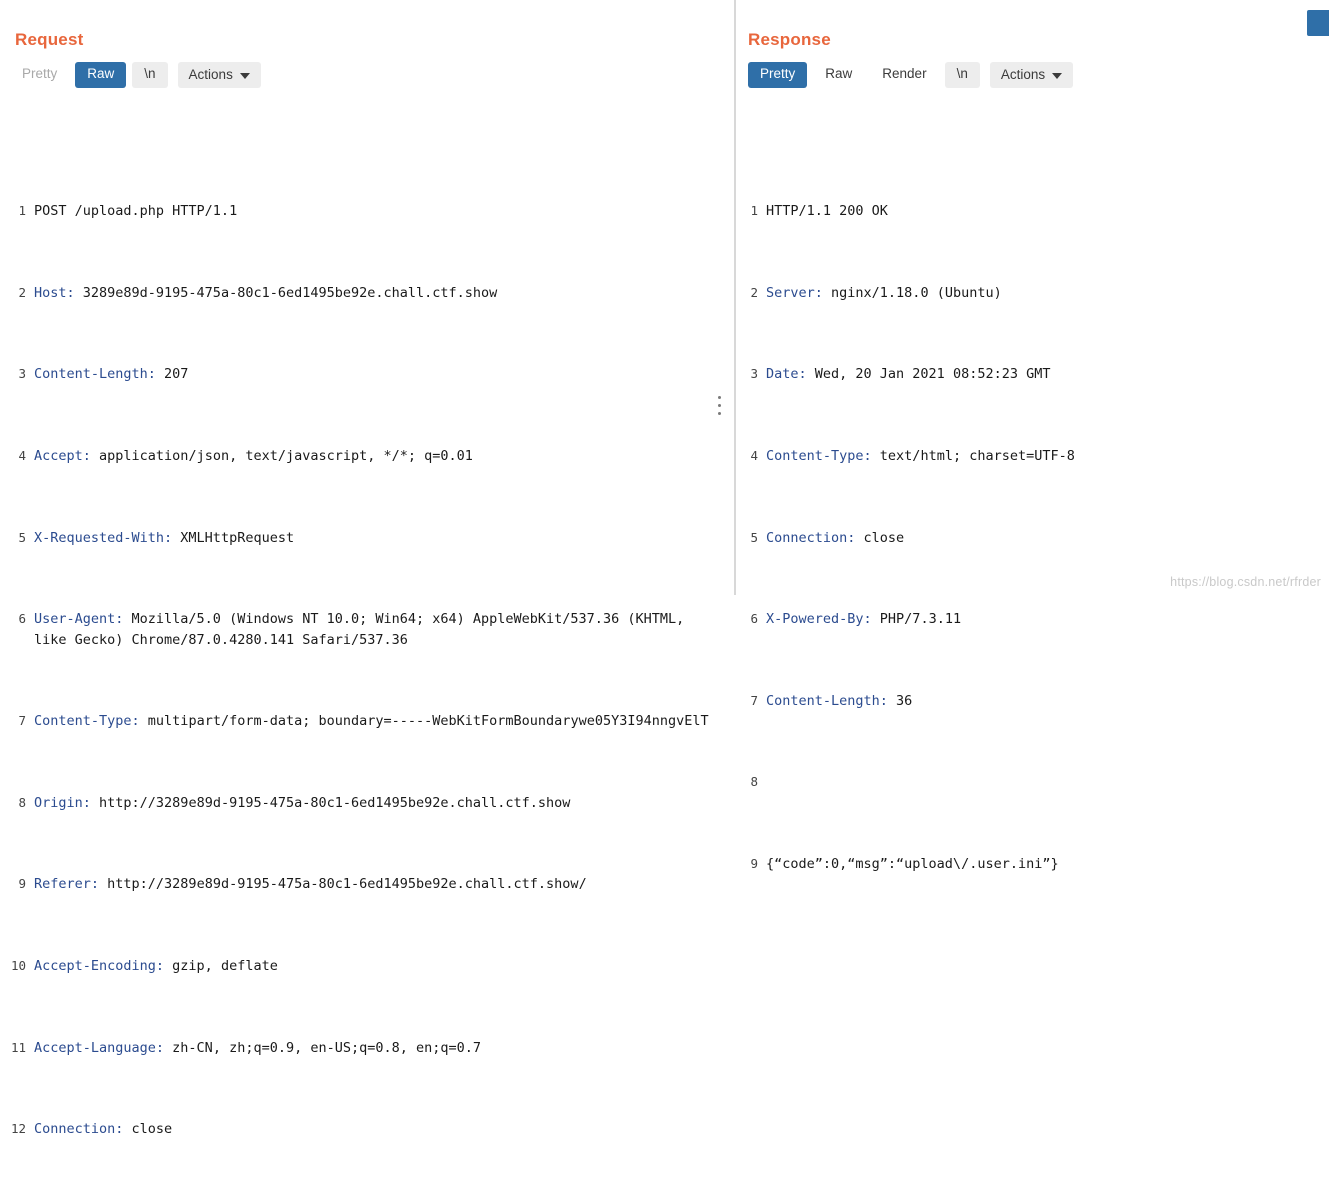 This screenshot has height=1190, width=1329. What do you see at coordinates (367, 538) in the screenshot?
I see `code-line: 5 X-Requested-With: XMLHttpRequest` at bounding box center [367, 538].